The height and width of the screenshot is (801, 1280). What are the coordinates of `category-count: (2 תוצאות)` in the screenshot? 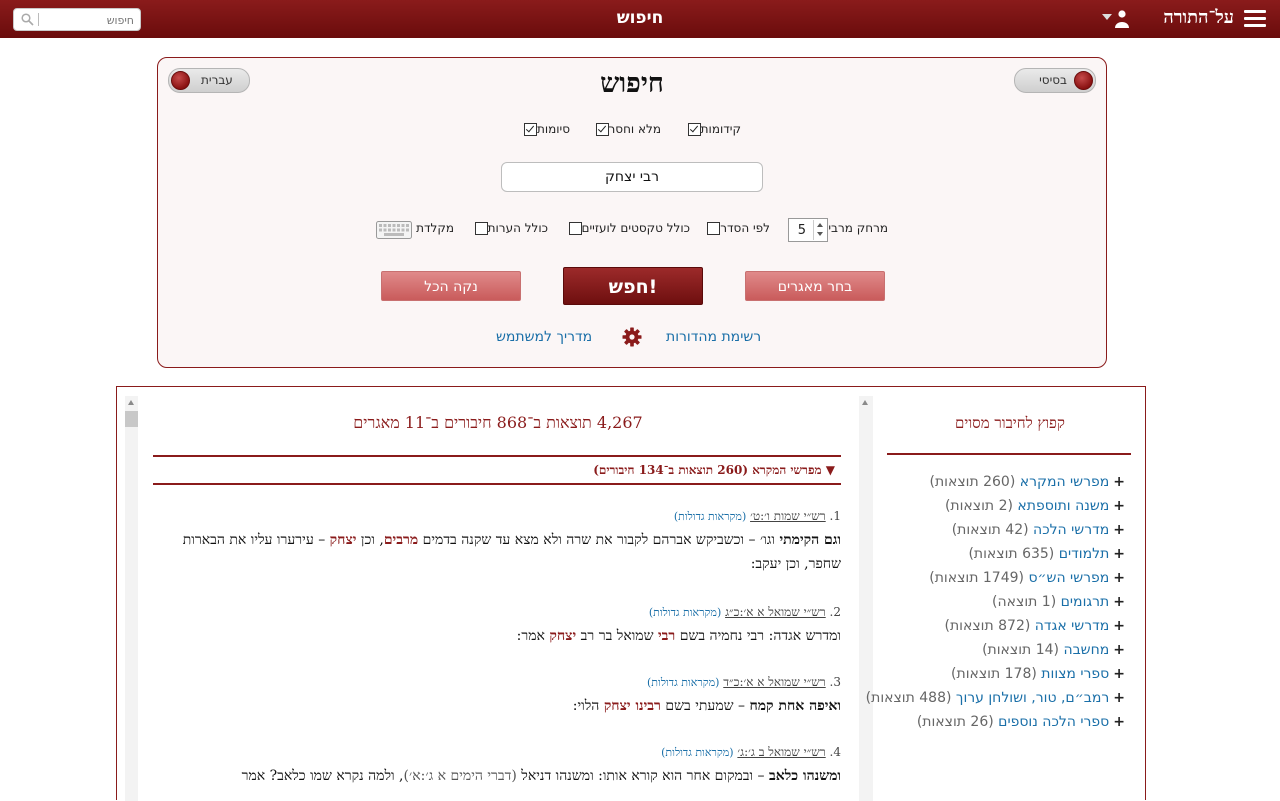 It's located at (978, 506).